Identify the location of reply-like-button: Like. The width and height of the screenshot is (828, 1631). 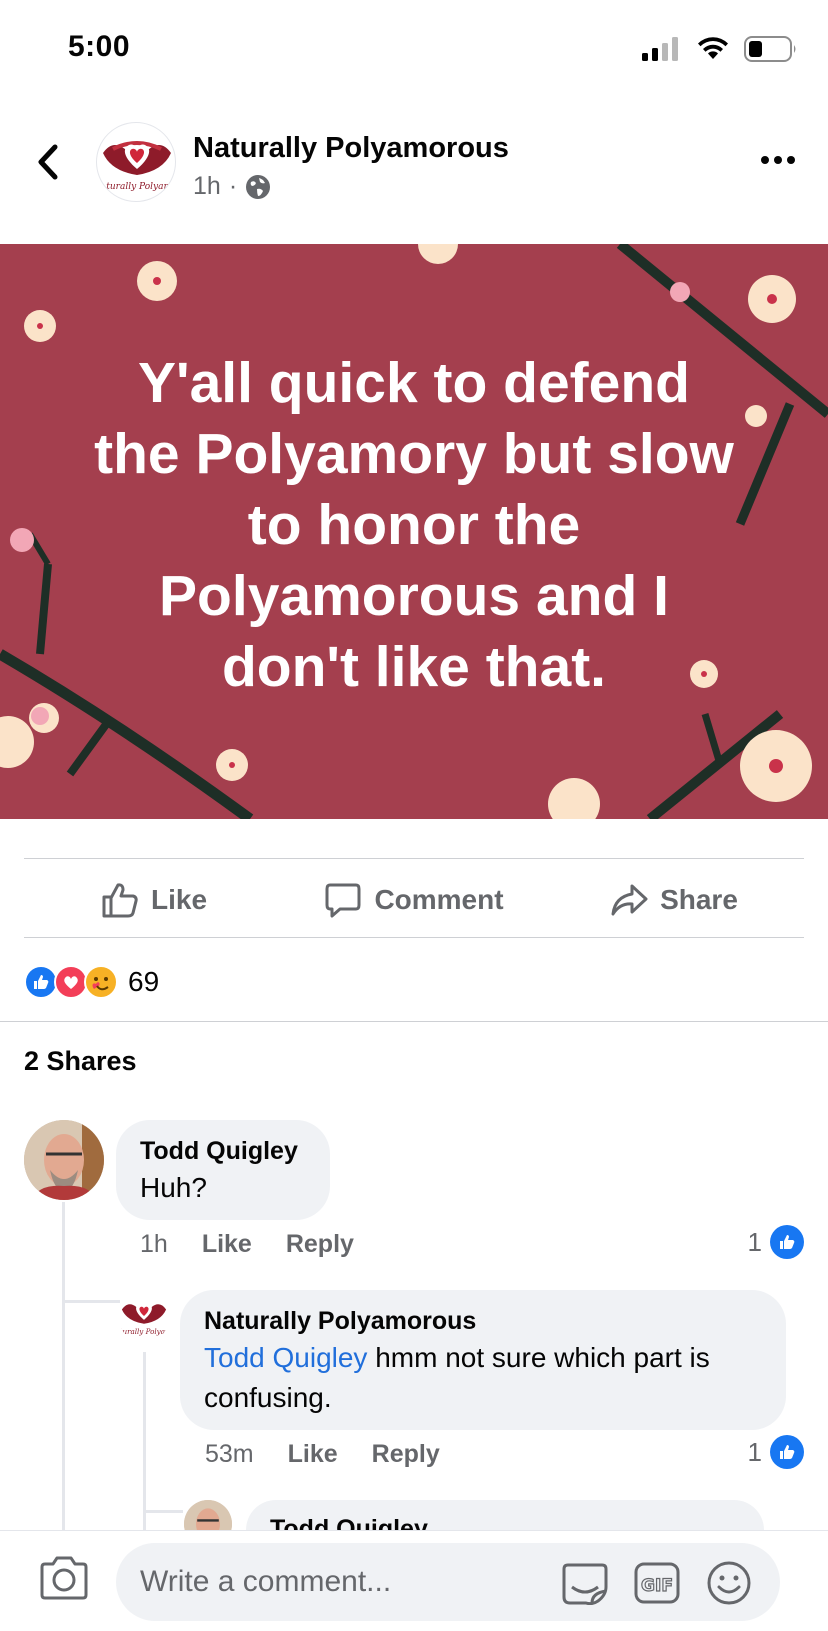
(313, 1454).